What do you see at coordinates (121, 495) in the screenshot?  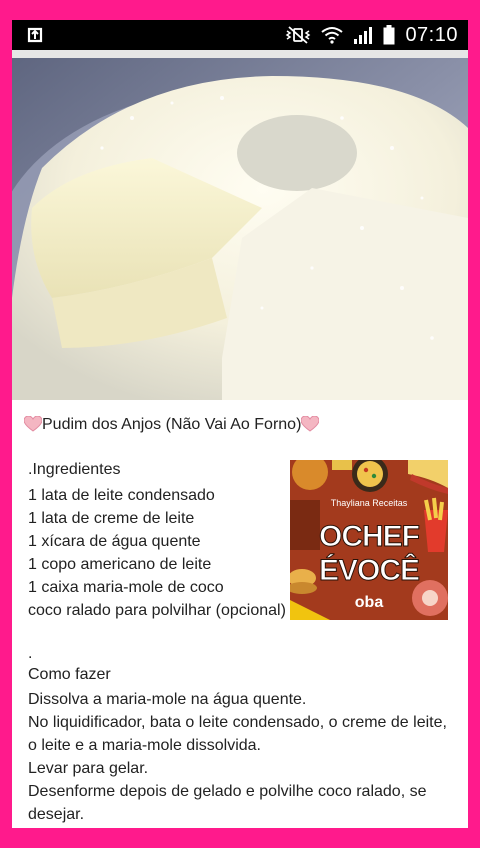 I see `ingredient-item: 1 lata de leite condensado` at bounding box center [121, 495].